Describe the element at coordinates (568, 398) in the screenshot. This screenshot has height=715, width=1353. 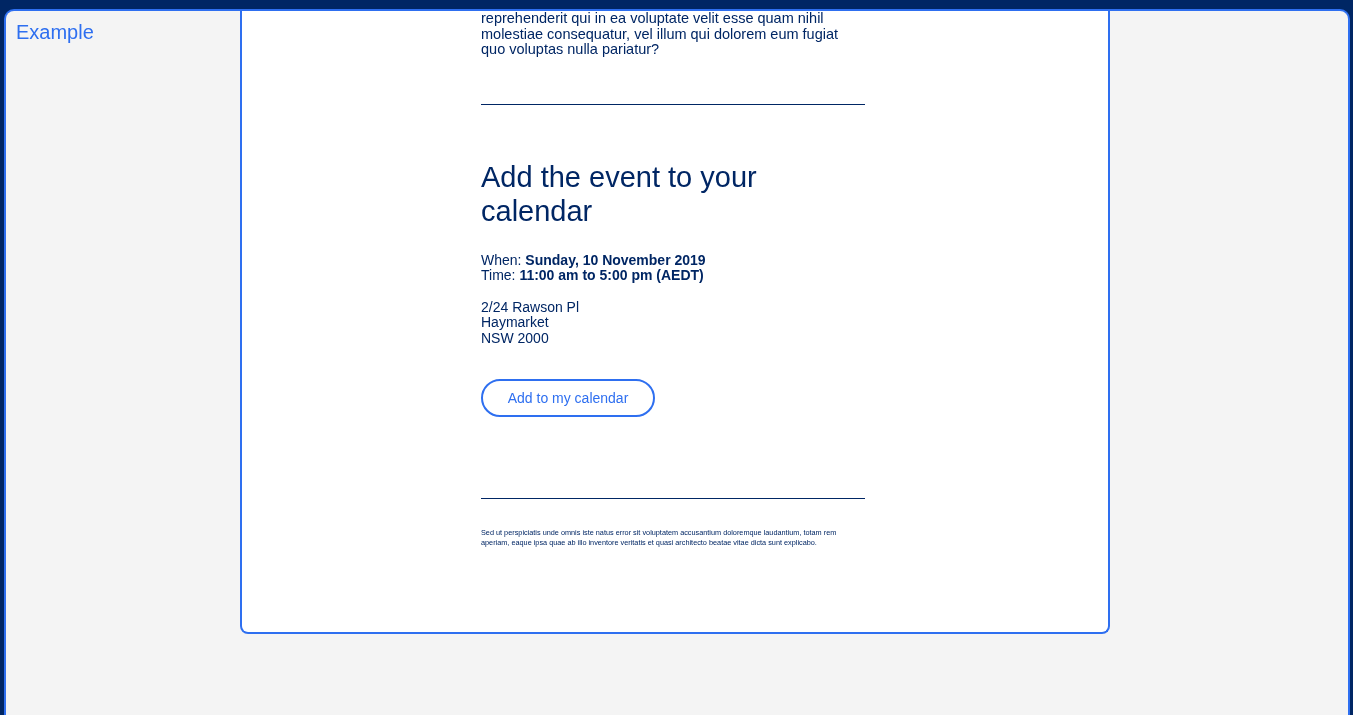
I see `add-to-calendar-button: Add to my calendar` at that location.